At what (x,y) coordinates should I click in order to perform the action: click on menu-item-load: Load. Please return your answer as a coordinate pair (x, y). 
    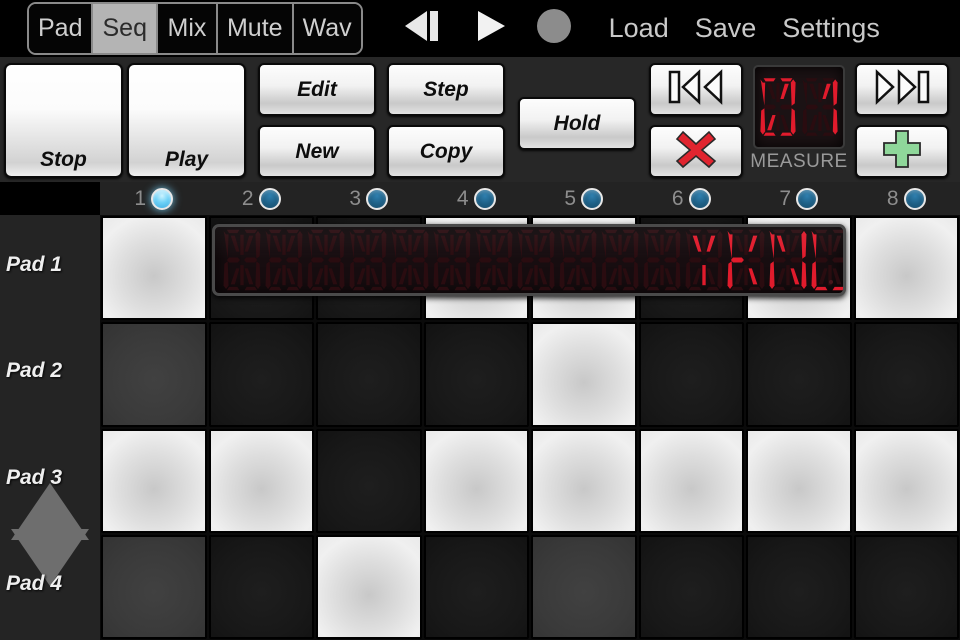
    Looking at the image, I should click on (639, 28).